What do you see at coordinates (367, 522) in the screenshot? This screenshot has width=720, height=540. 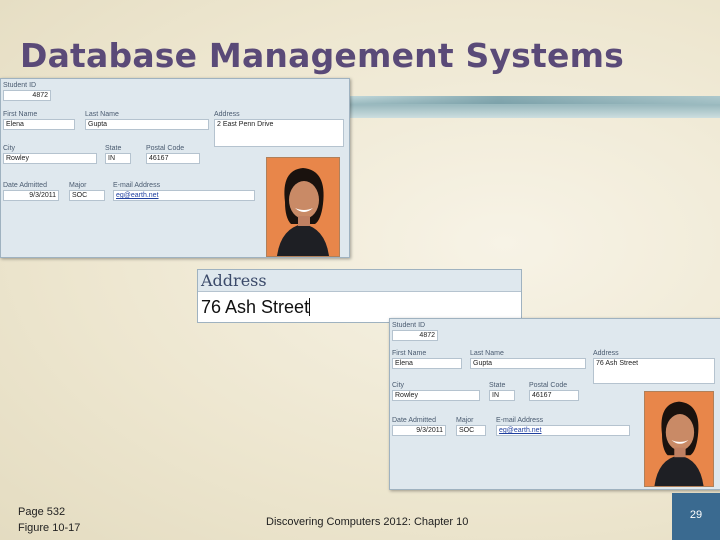 I see `footer-text: Discovering Computers 2012: Chapter 10` at bounding box center [367, 522].